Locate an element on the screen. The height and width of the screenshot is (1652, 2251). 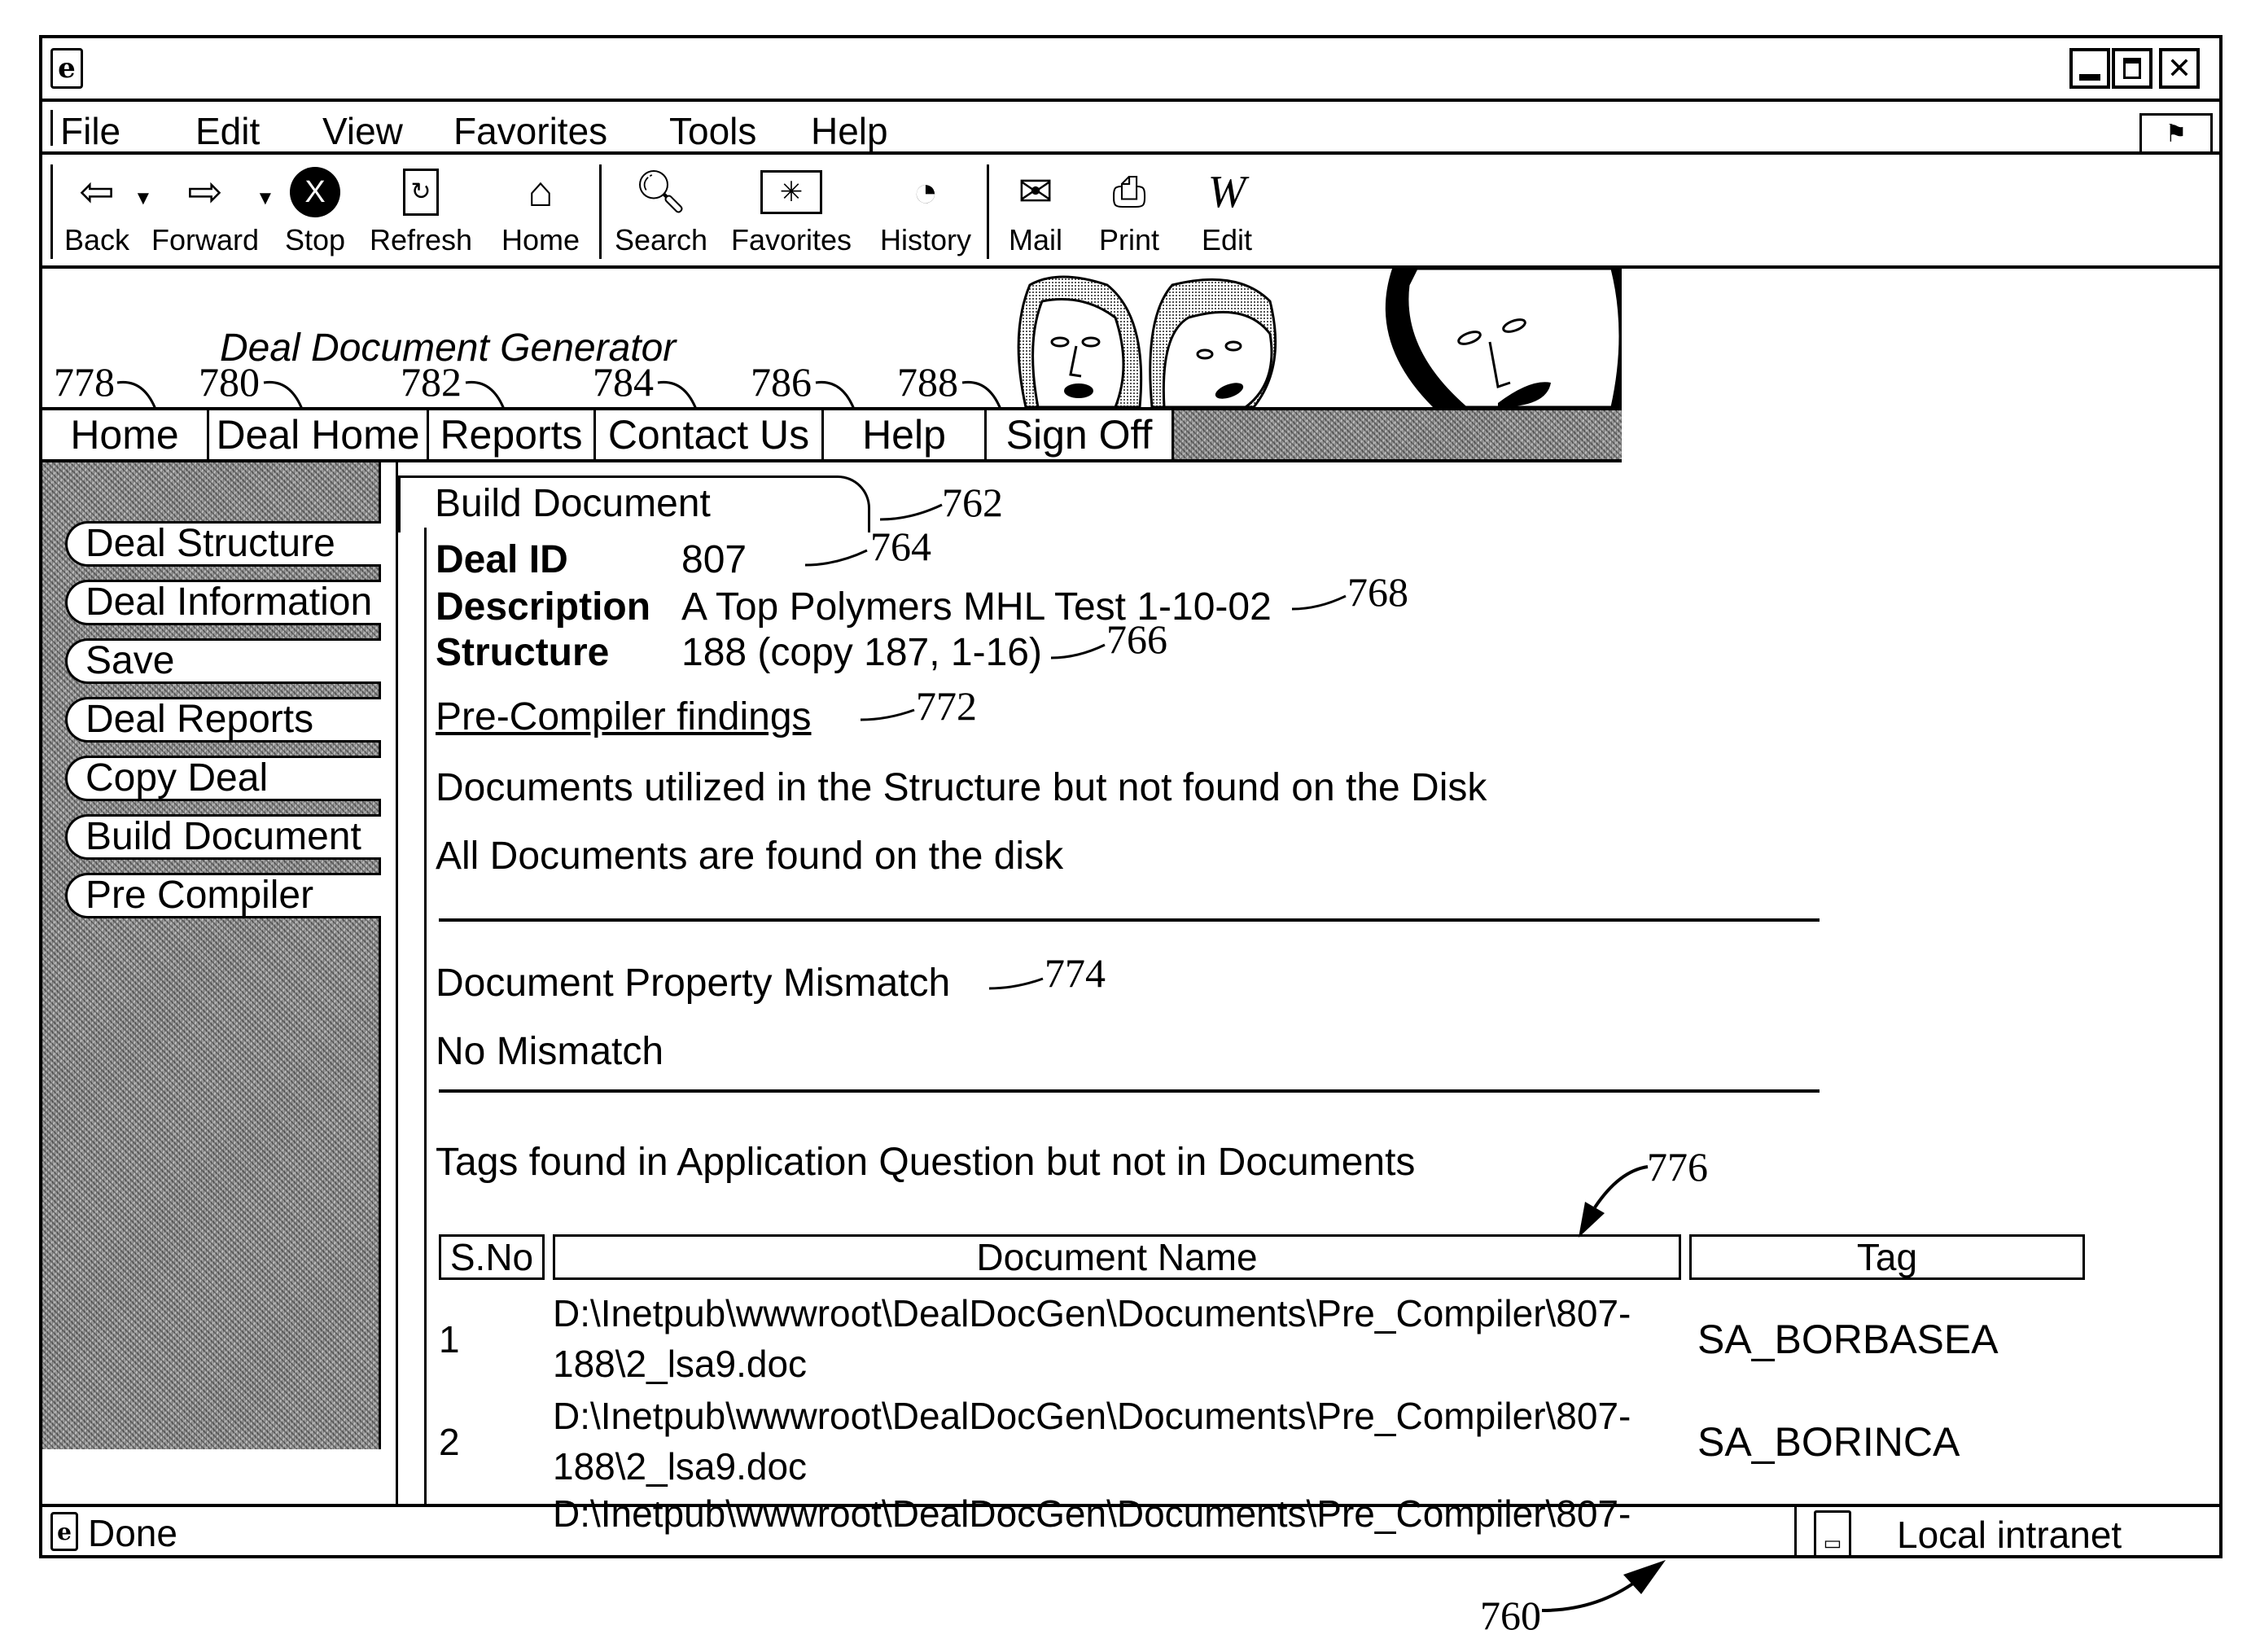
menu-tools: Tools is located at coordinates (712, 131).